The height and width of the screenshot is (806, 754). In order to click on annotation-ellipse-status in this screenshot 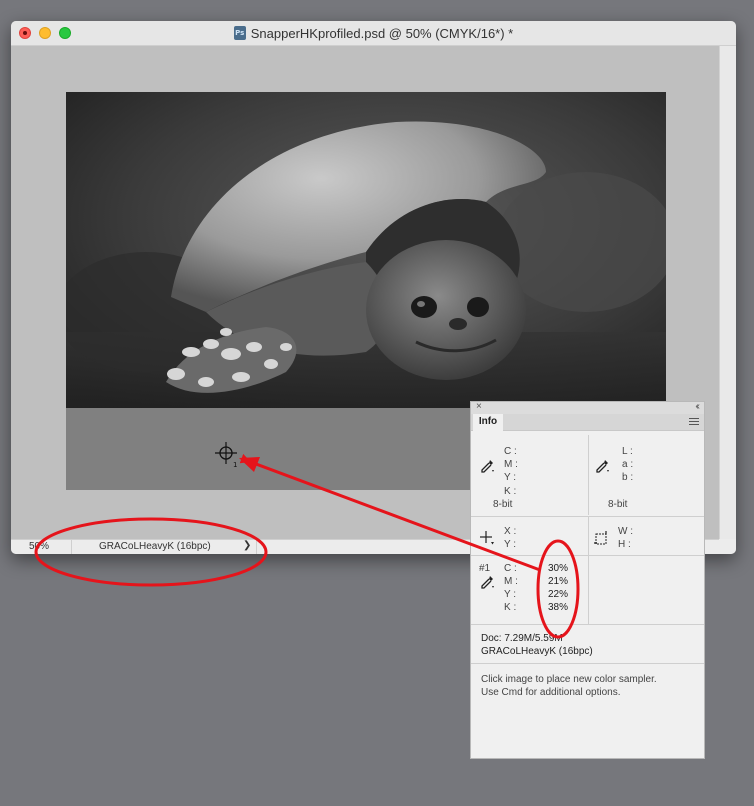, I will do `click(151, 552)`.